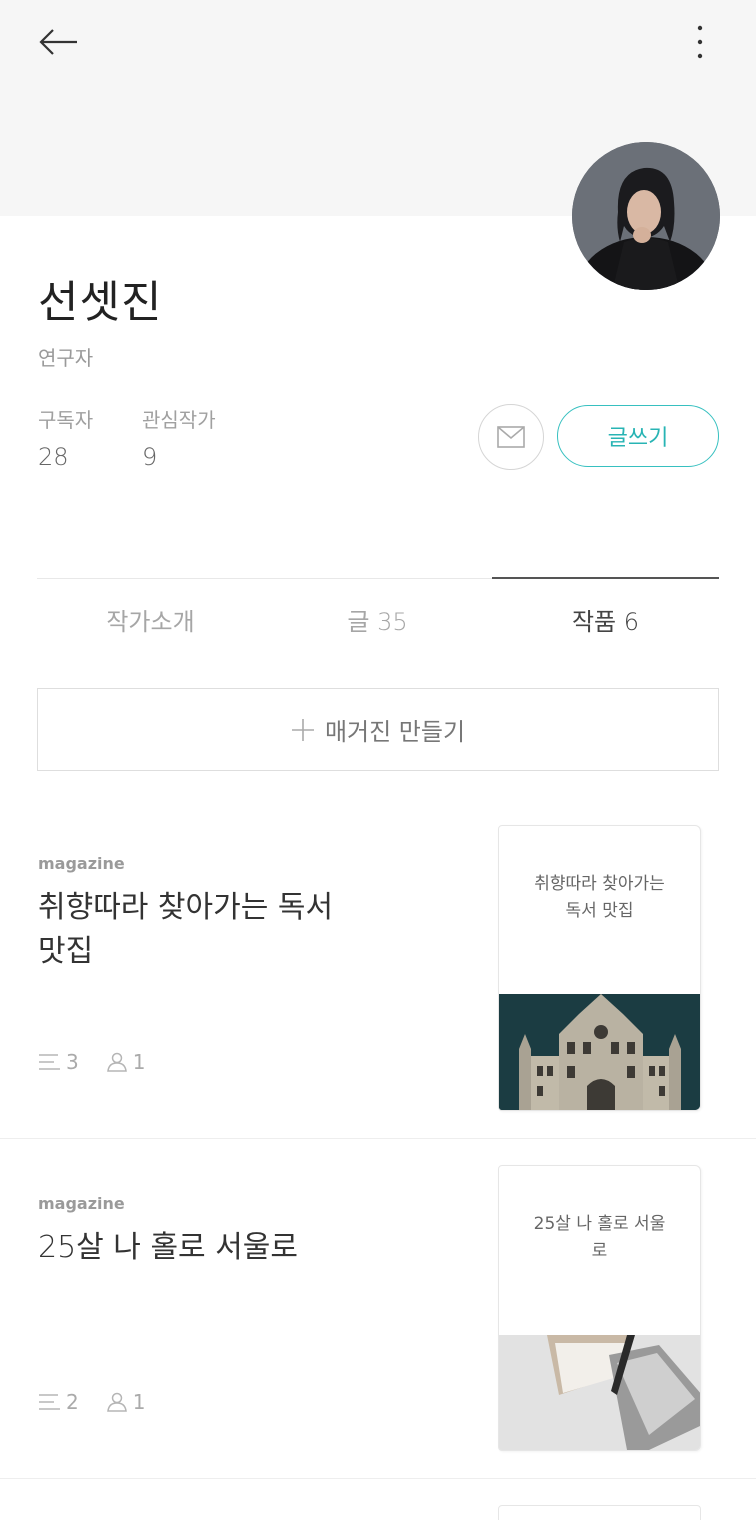  I want to click on back-button, so click(58, 42).